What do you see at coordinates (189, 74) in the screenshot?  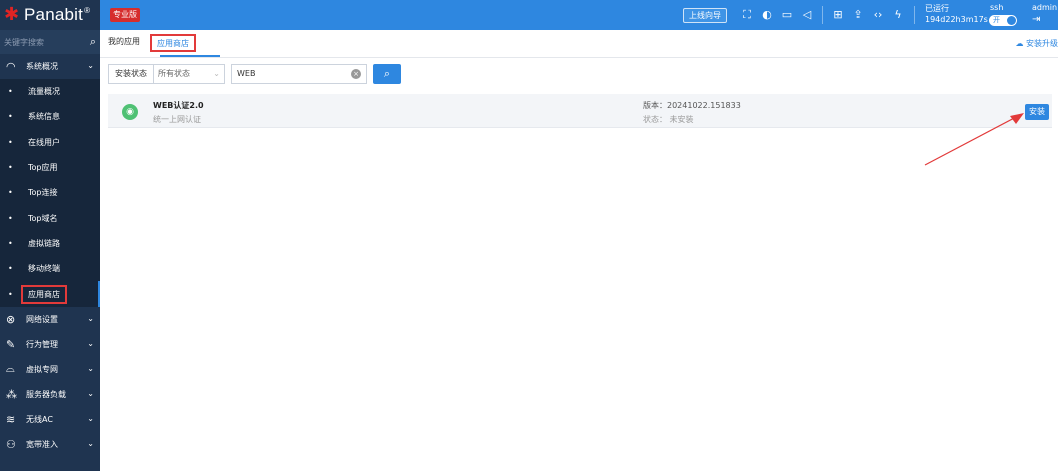 I see `status-select: 所有状态 ⌄` at bounding box center [189, 74].